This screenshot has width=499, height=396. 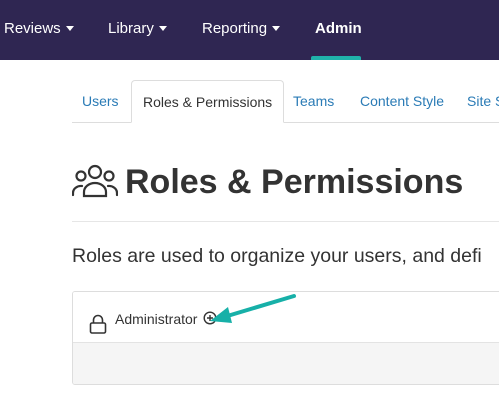 I want to click on lock-icon, so click(x=98, y=324).